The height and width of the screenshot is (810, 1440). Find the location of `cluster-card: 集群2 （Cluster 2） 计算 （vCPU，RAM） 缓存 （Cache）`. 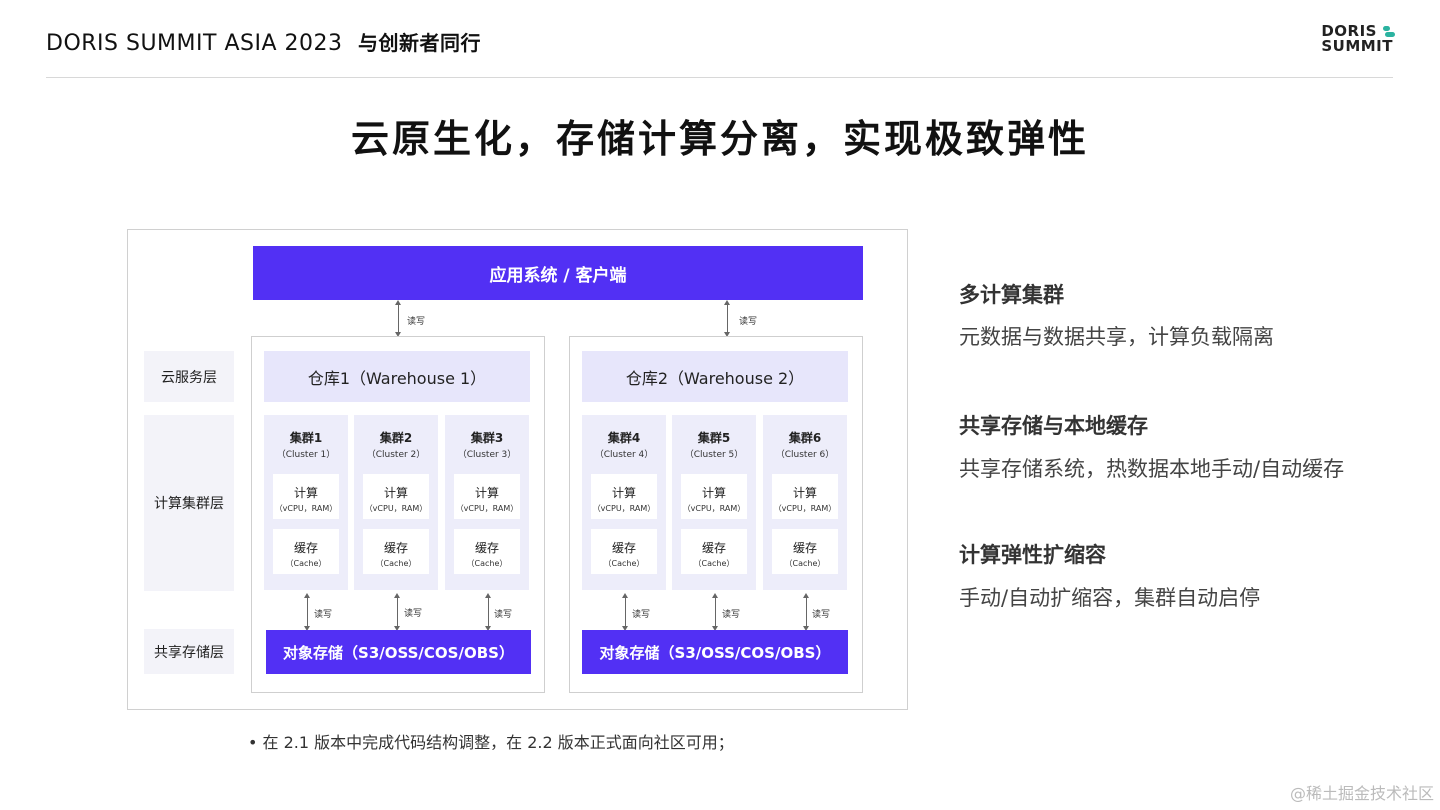

cluster-card: 集群2 （Cluster 2） 计算 （vCPU，RAM） 缓存 （Cache） is located at coordinates (396, 502).